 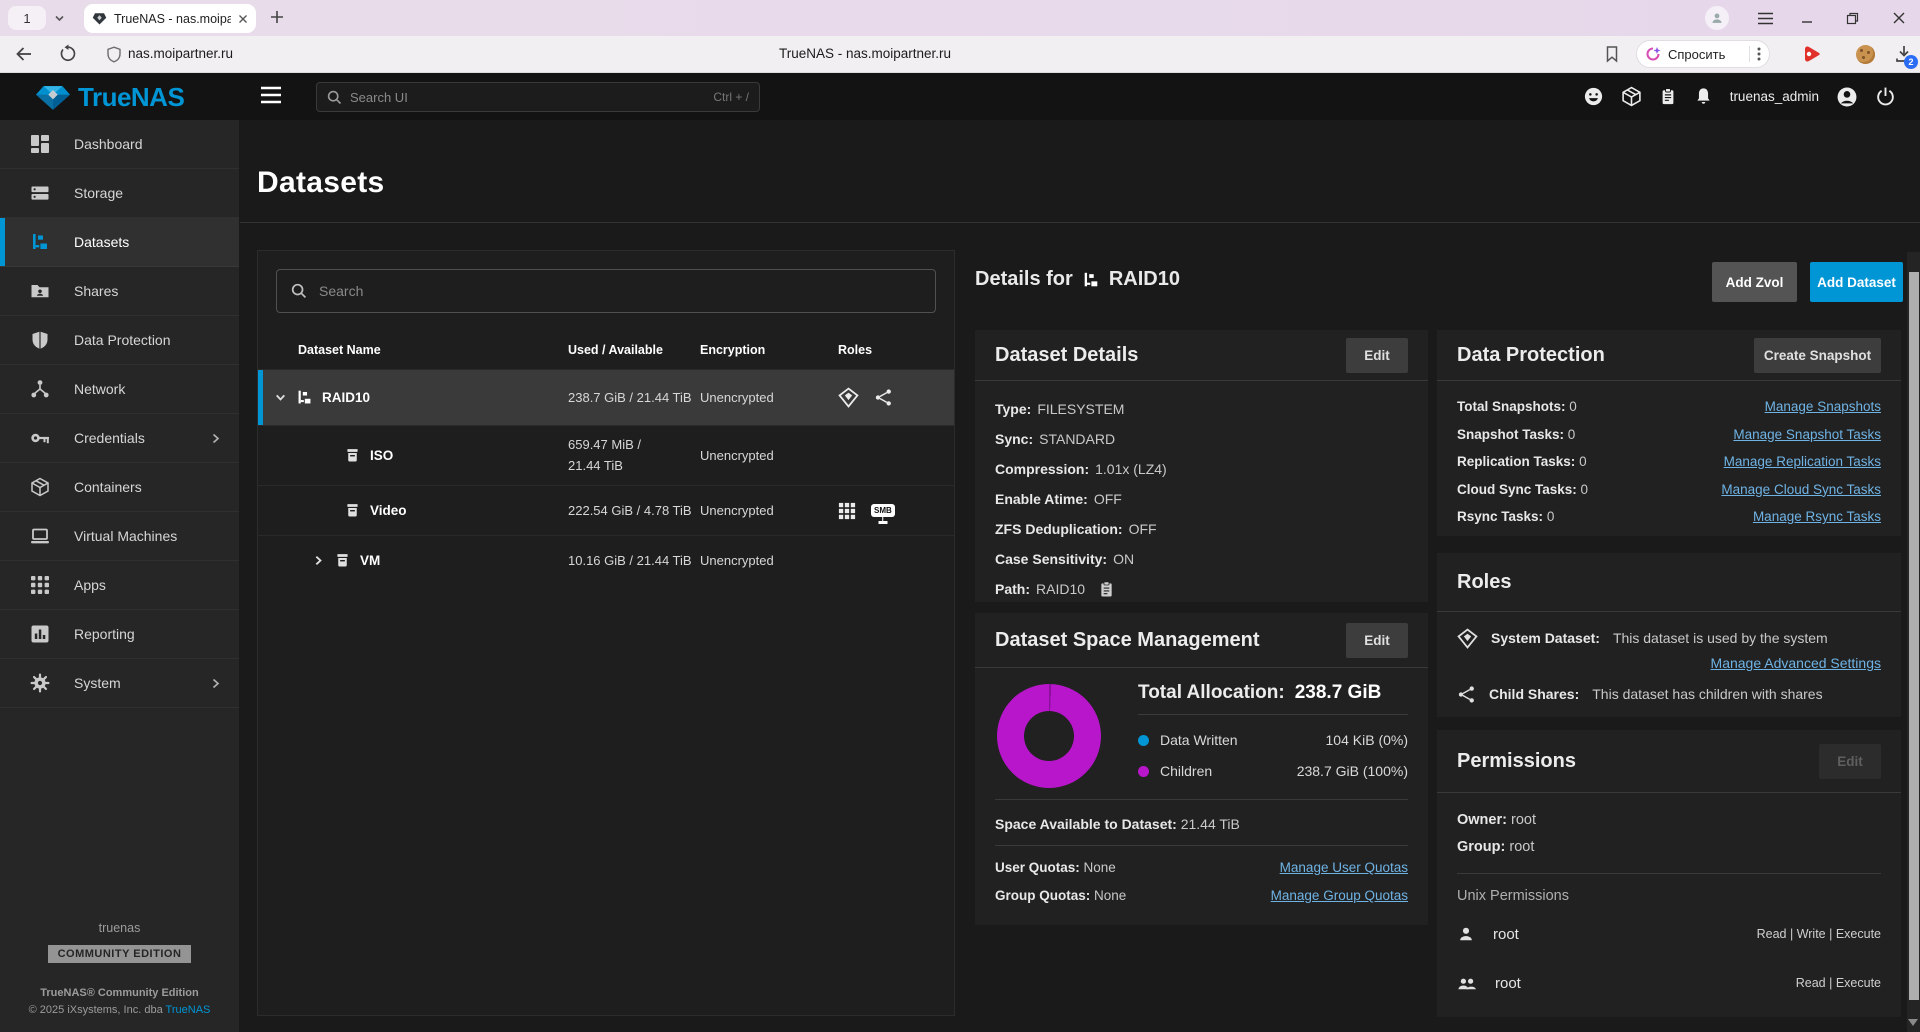 I want to click on truenas-logo: TrueNAS, so click(x=110, y=97).